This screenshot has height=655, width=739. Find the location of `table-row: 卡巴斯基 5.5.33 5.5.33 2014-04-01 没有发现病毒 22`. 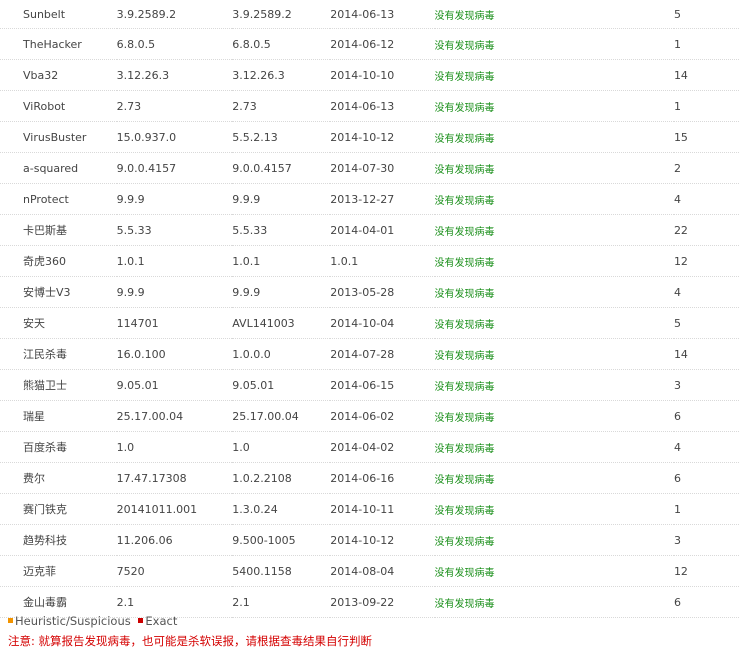

table-row: 卡巴斯基 5.5.33 5.5.33 2014-04-01 没有发现病毒 22 is located at coordinates (369, 230).